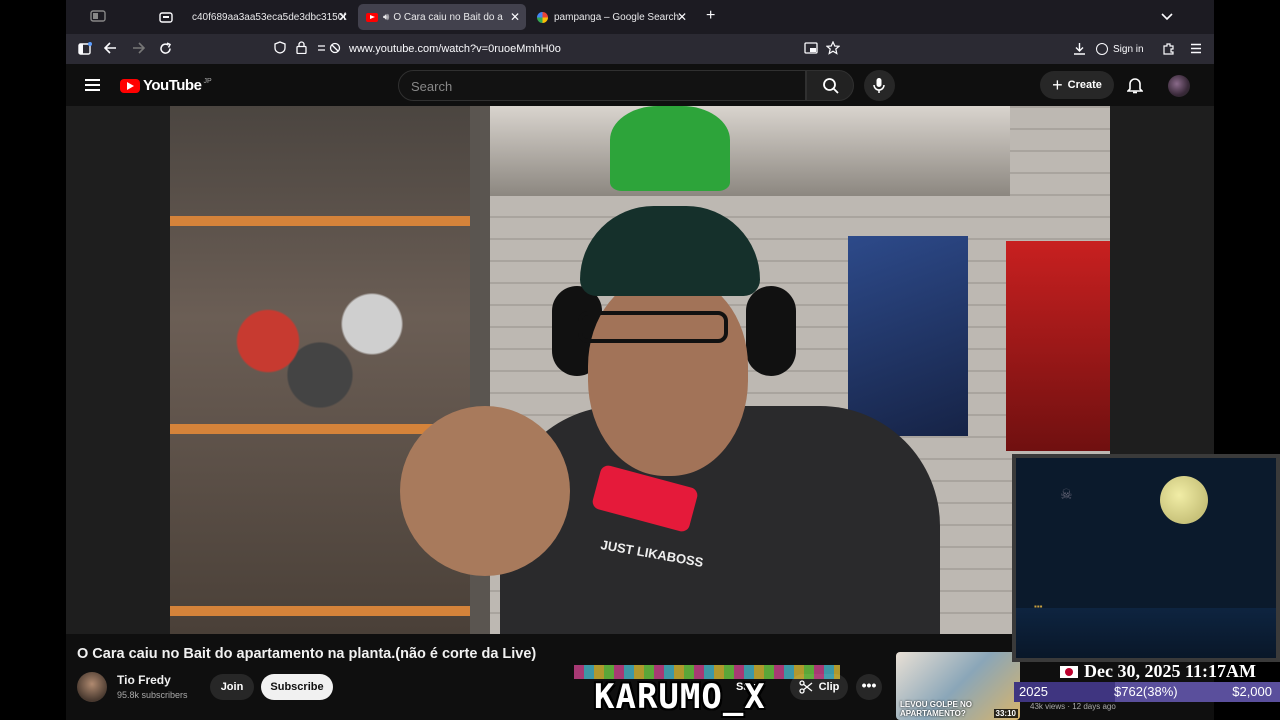 The height and width of the screenshot is (720, 1280). I want to click on youtube-play-icon, so click(130, 85).